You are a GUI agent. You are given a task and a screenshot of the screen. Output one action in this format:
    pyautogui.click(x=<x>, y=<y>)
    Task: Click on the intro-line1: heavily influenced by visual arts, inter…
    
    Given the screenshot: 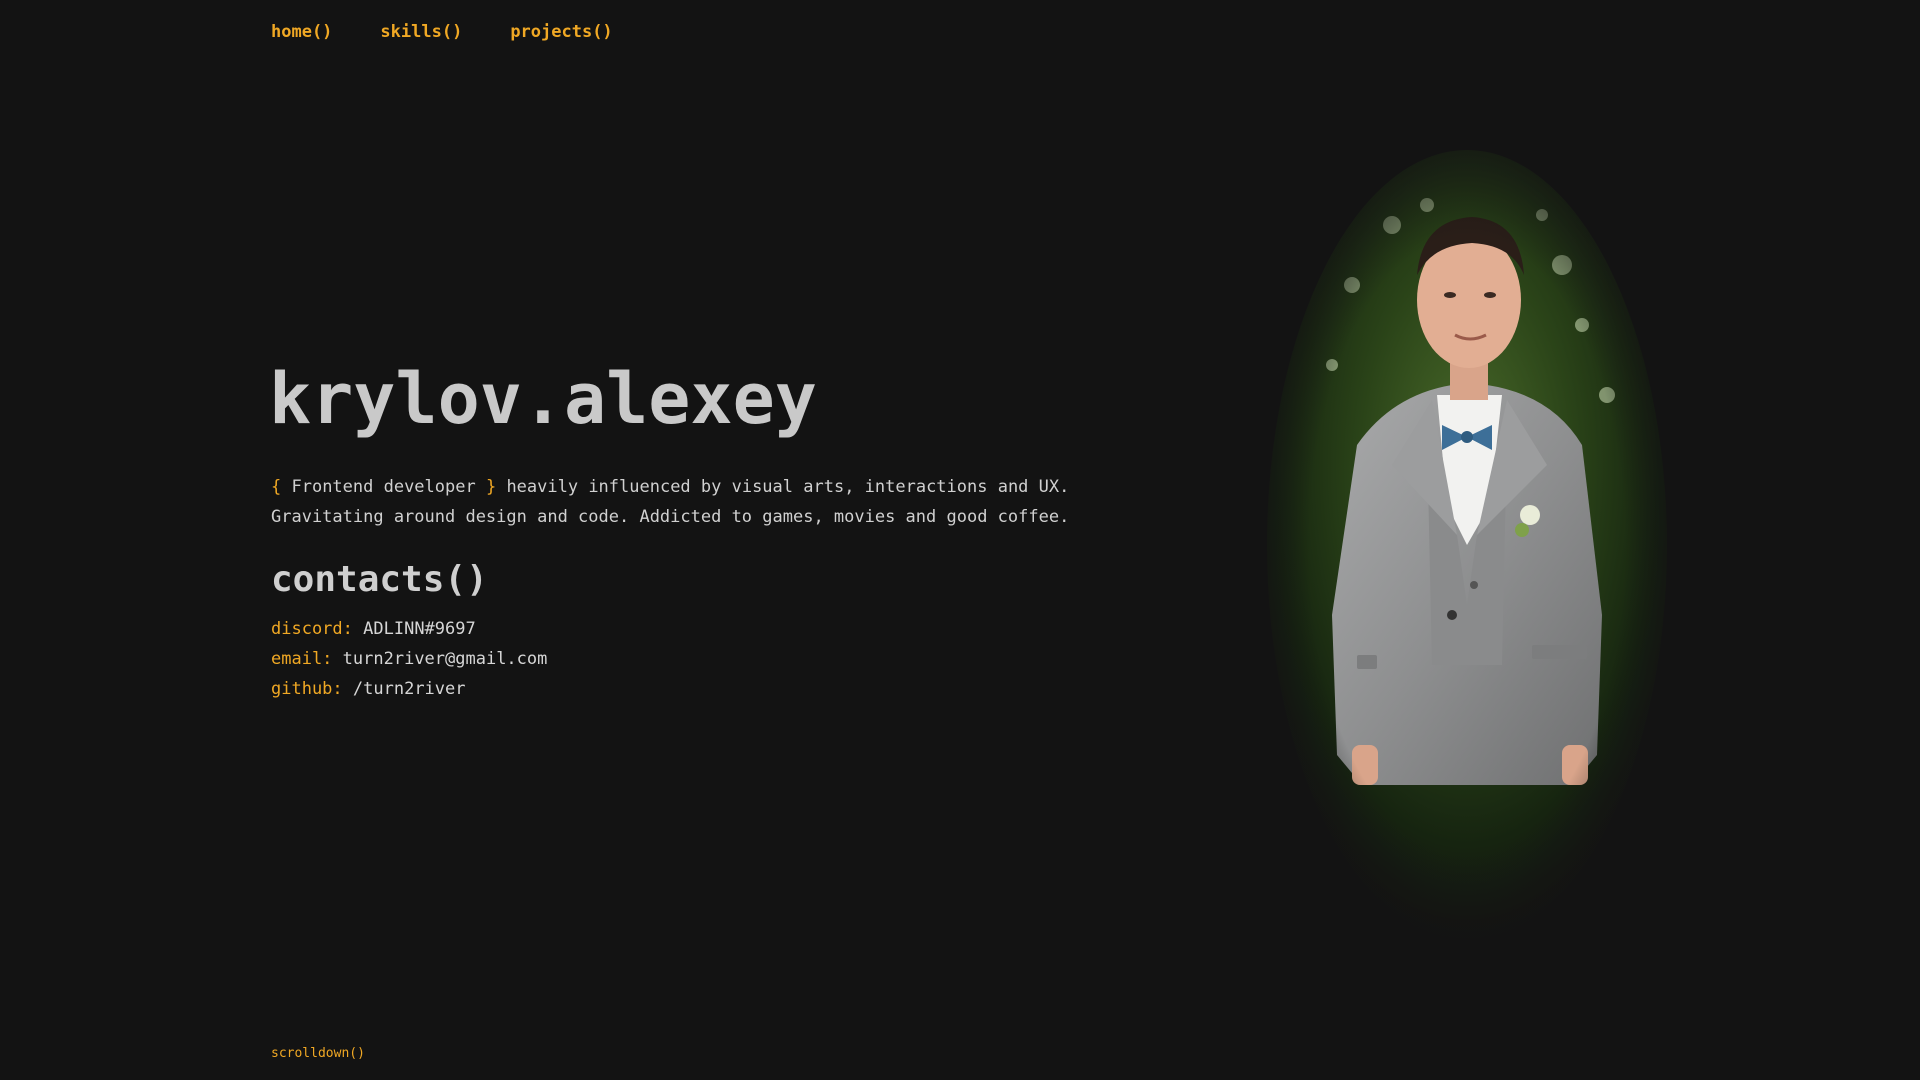 What is the action you would take?
    pyautogui.click(x=783, y=487)
    